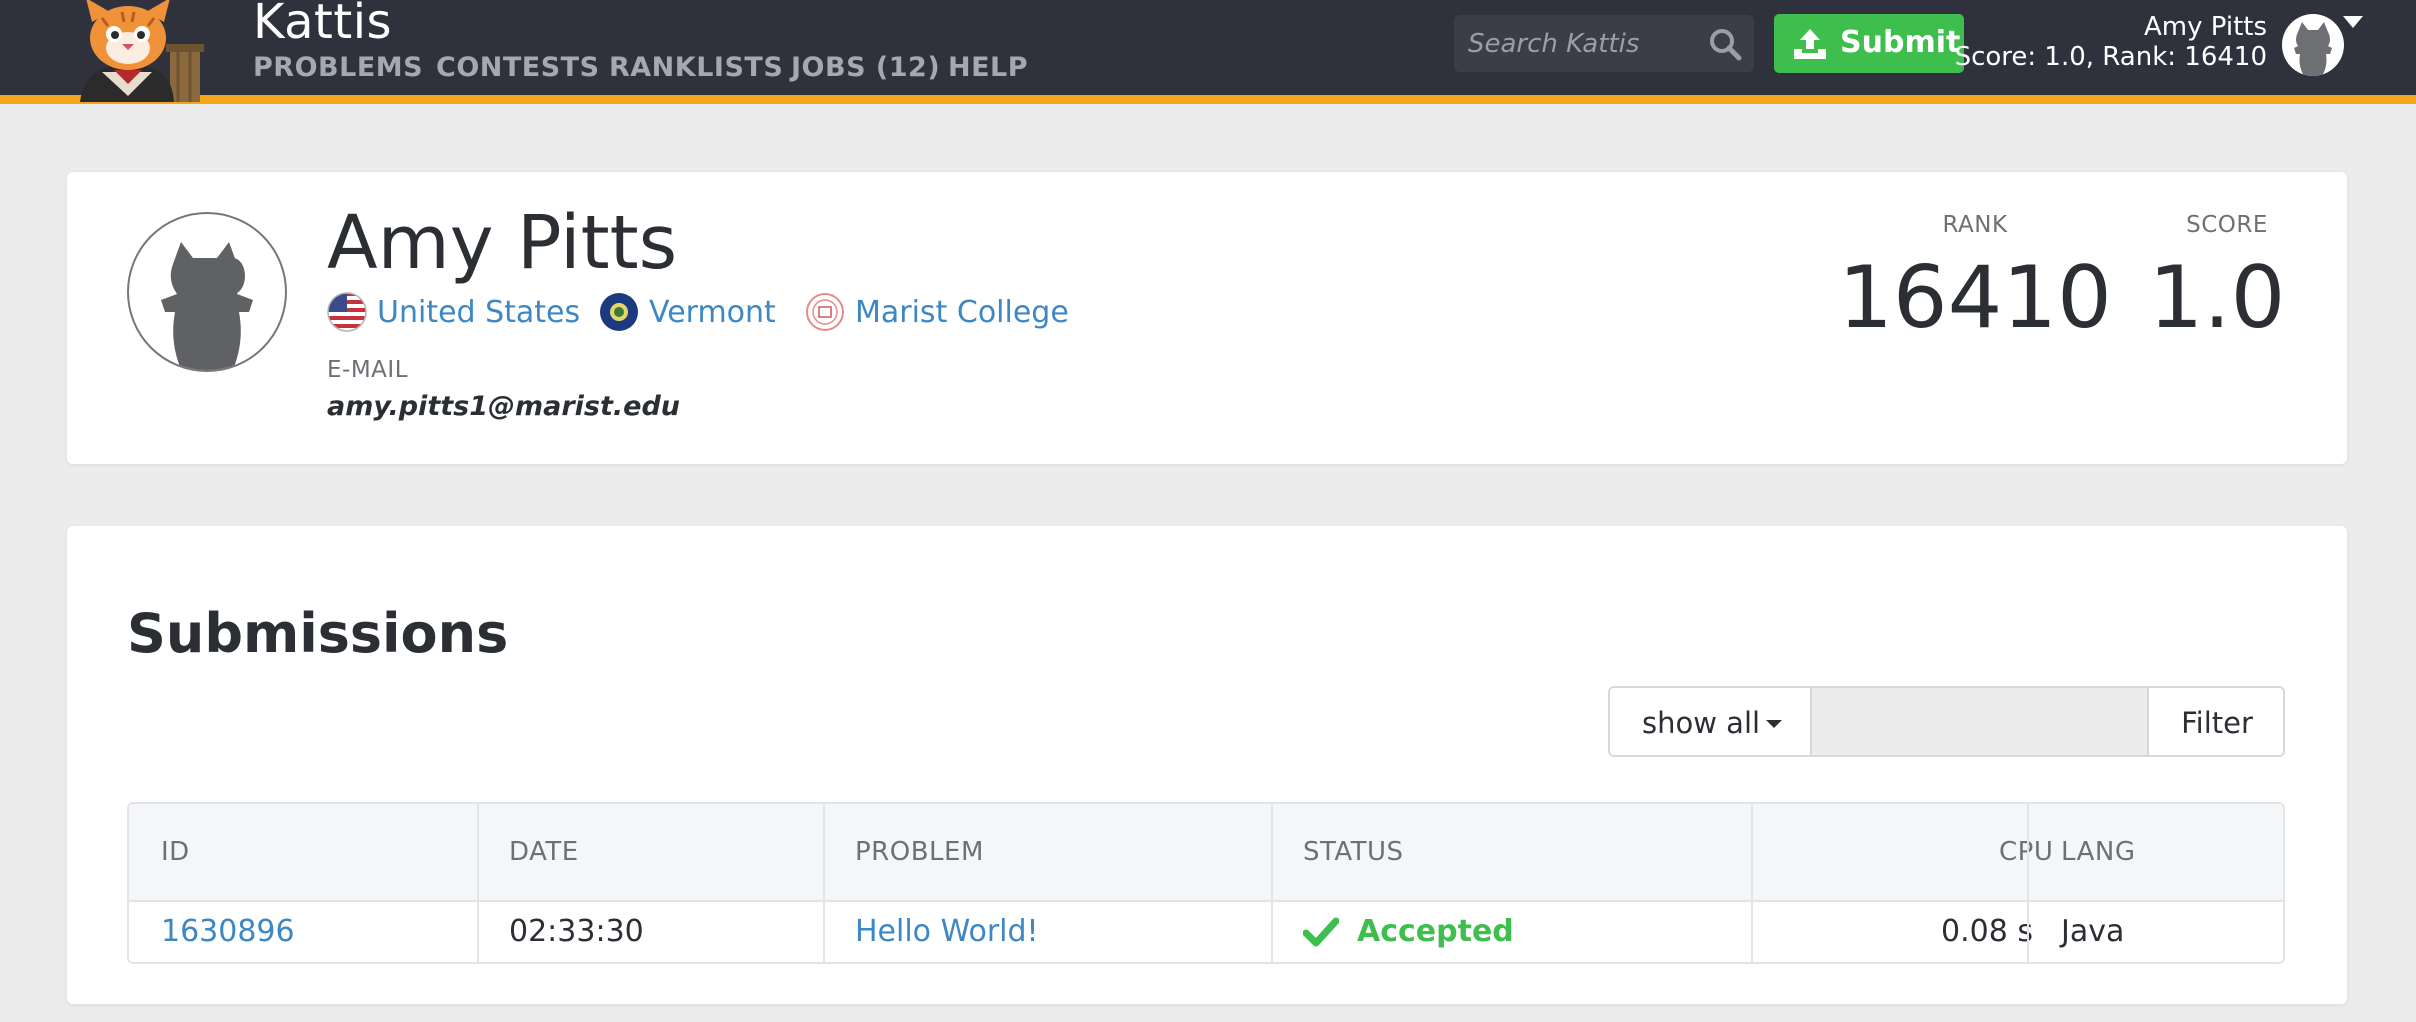 Image resolution: width=2416 pixels, height=1022 pixels. What do you see at coordinates (1435, 931) in the screenshot?
I see `submission-status-cell: Accepted` at bounding box center [1435, 931].